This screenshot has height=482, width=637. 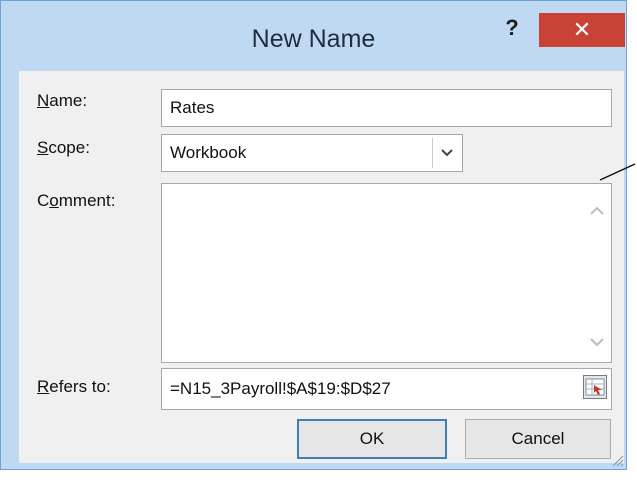 What do you see at coordinates (386, 108) in the screenshot?
I see `name-input: Rates` at bounding box center [386, 108].